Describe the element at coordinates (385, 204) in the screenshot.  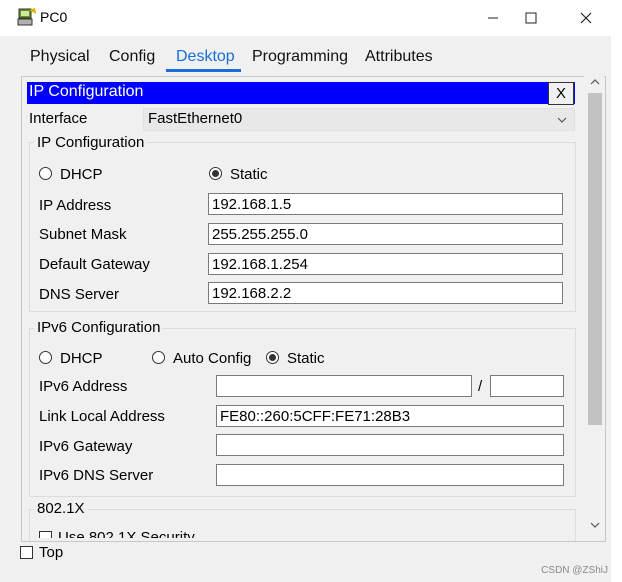
I see `ip-address-input: 192.168.1.5` at that location.